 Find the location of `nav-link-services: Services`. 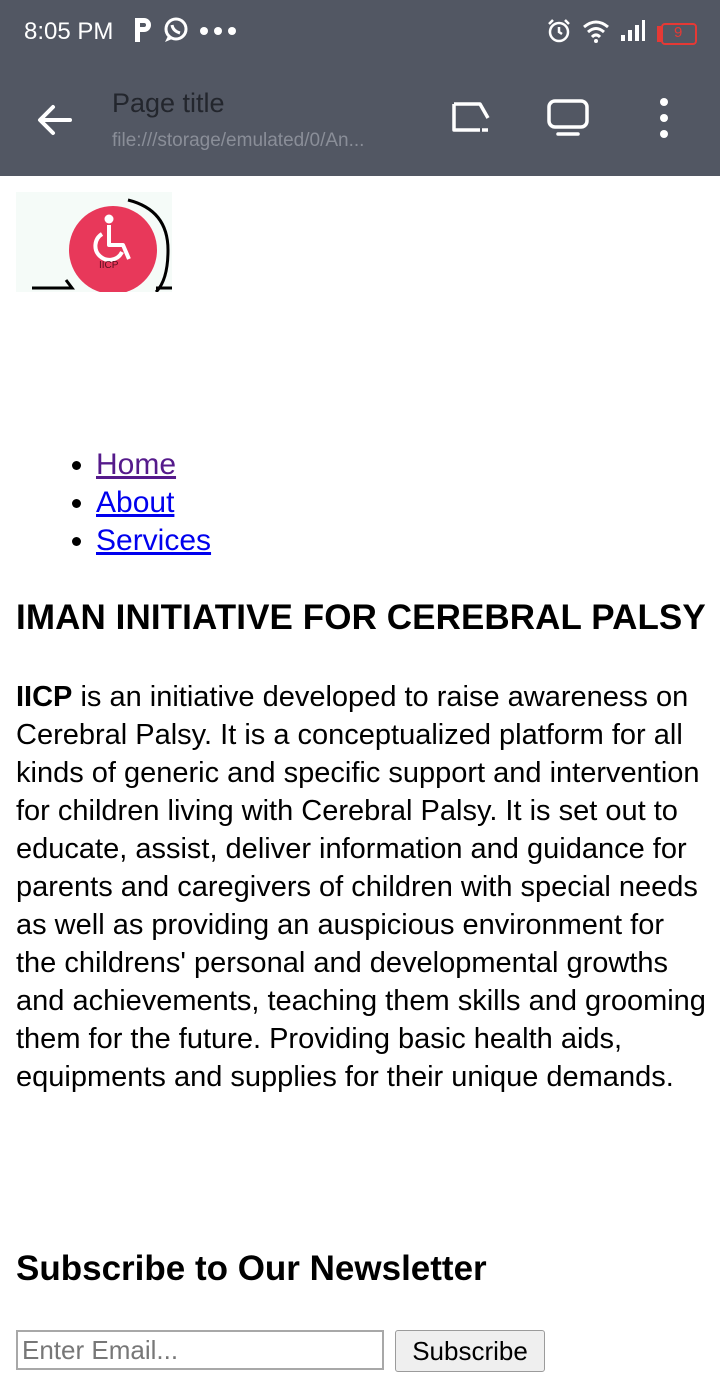

nav-link-services: Services is located at coordinates (153, 540).